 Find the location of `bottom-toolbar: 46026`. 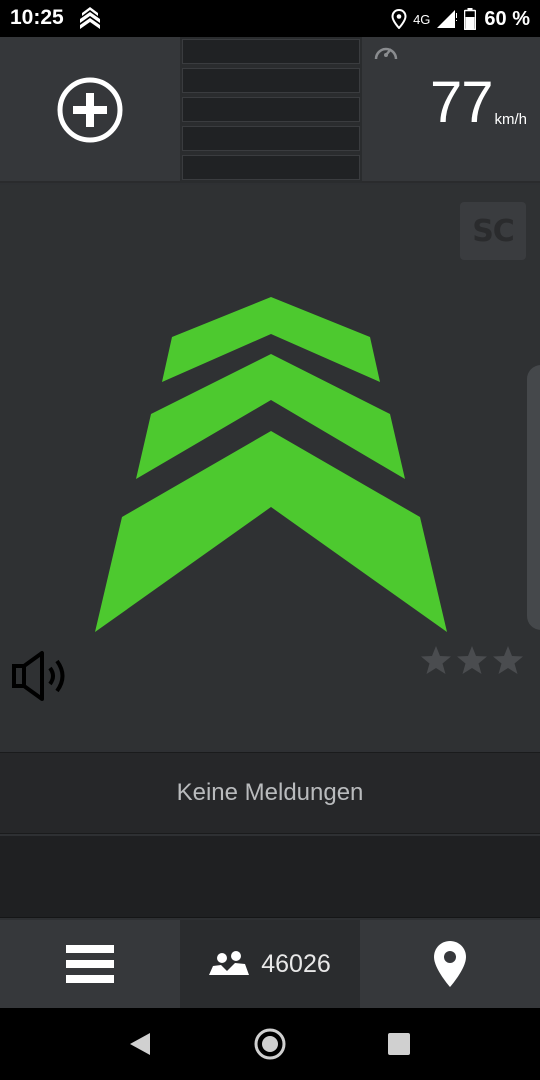

bottom-toolbar: 46026 is located at coordinates (270, 964).